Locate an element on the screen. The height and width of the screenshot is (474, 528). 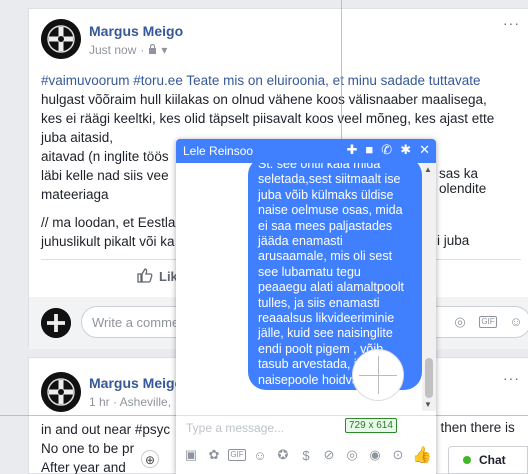
like-send-icon: 👍 is located at coordinates (422, 455).